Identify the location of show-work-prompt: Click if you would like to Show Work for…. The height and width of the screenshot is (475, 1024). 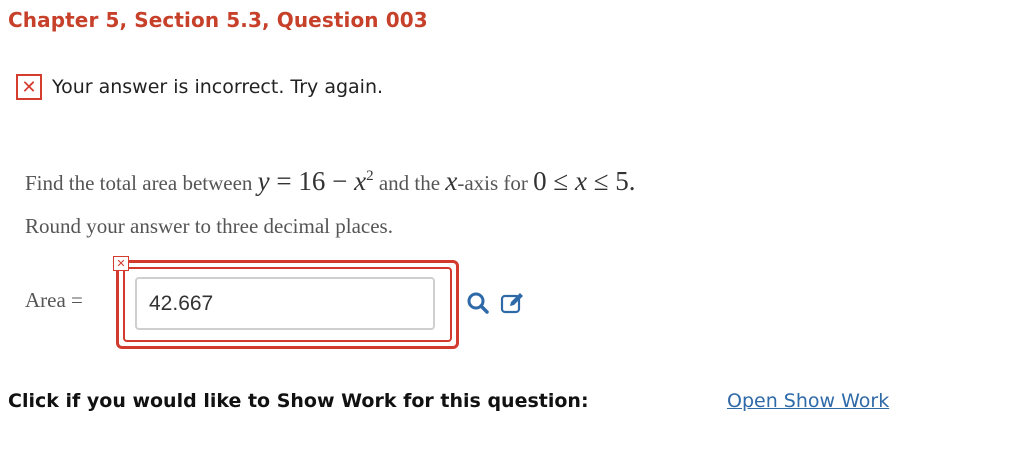
(298, 401).